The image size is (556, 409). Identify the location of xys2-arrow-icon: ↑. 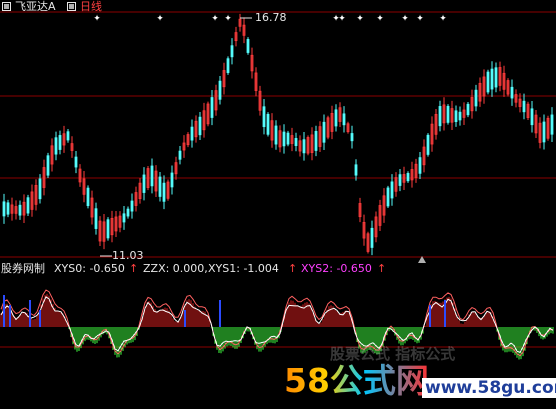
(382, 268).